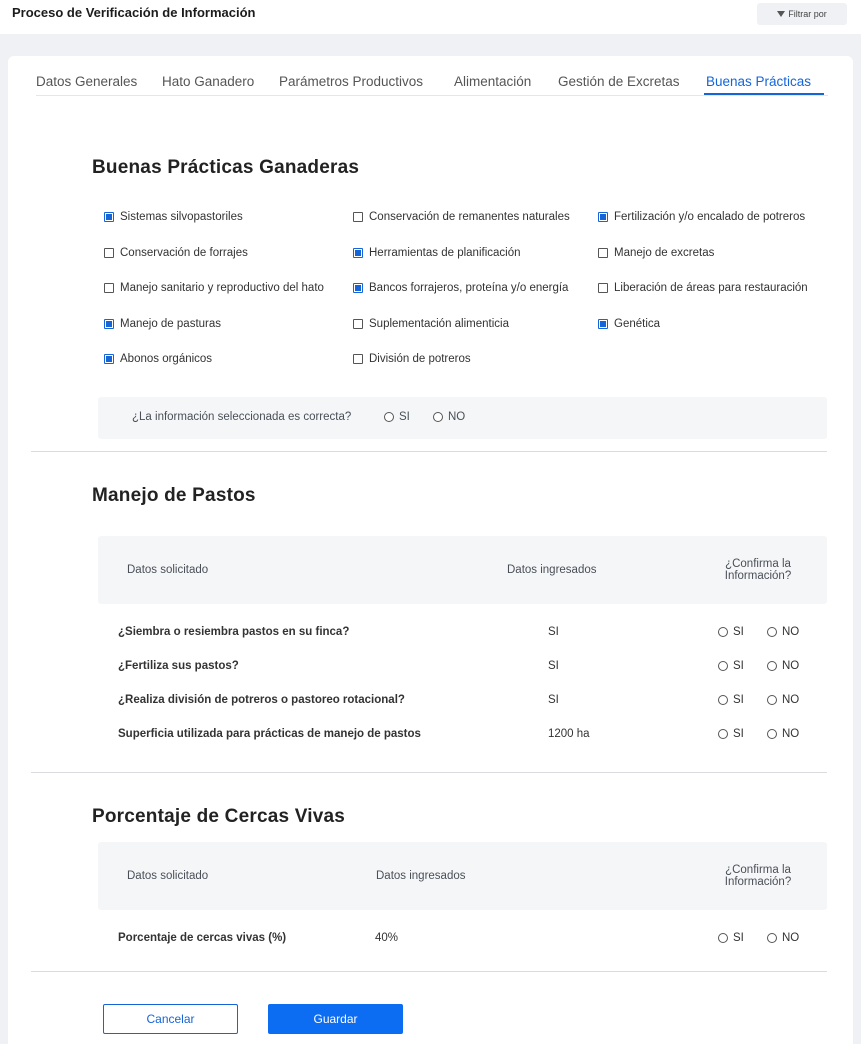 The width and height of the screenshot is (861, 1044). Describe the element at coordinates (166, 359) in the screenshot. I see `practice-label: Abonos orgánicos` at that location.